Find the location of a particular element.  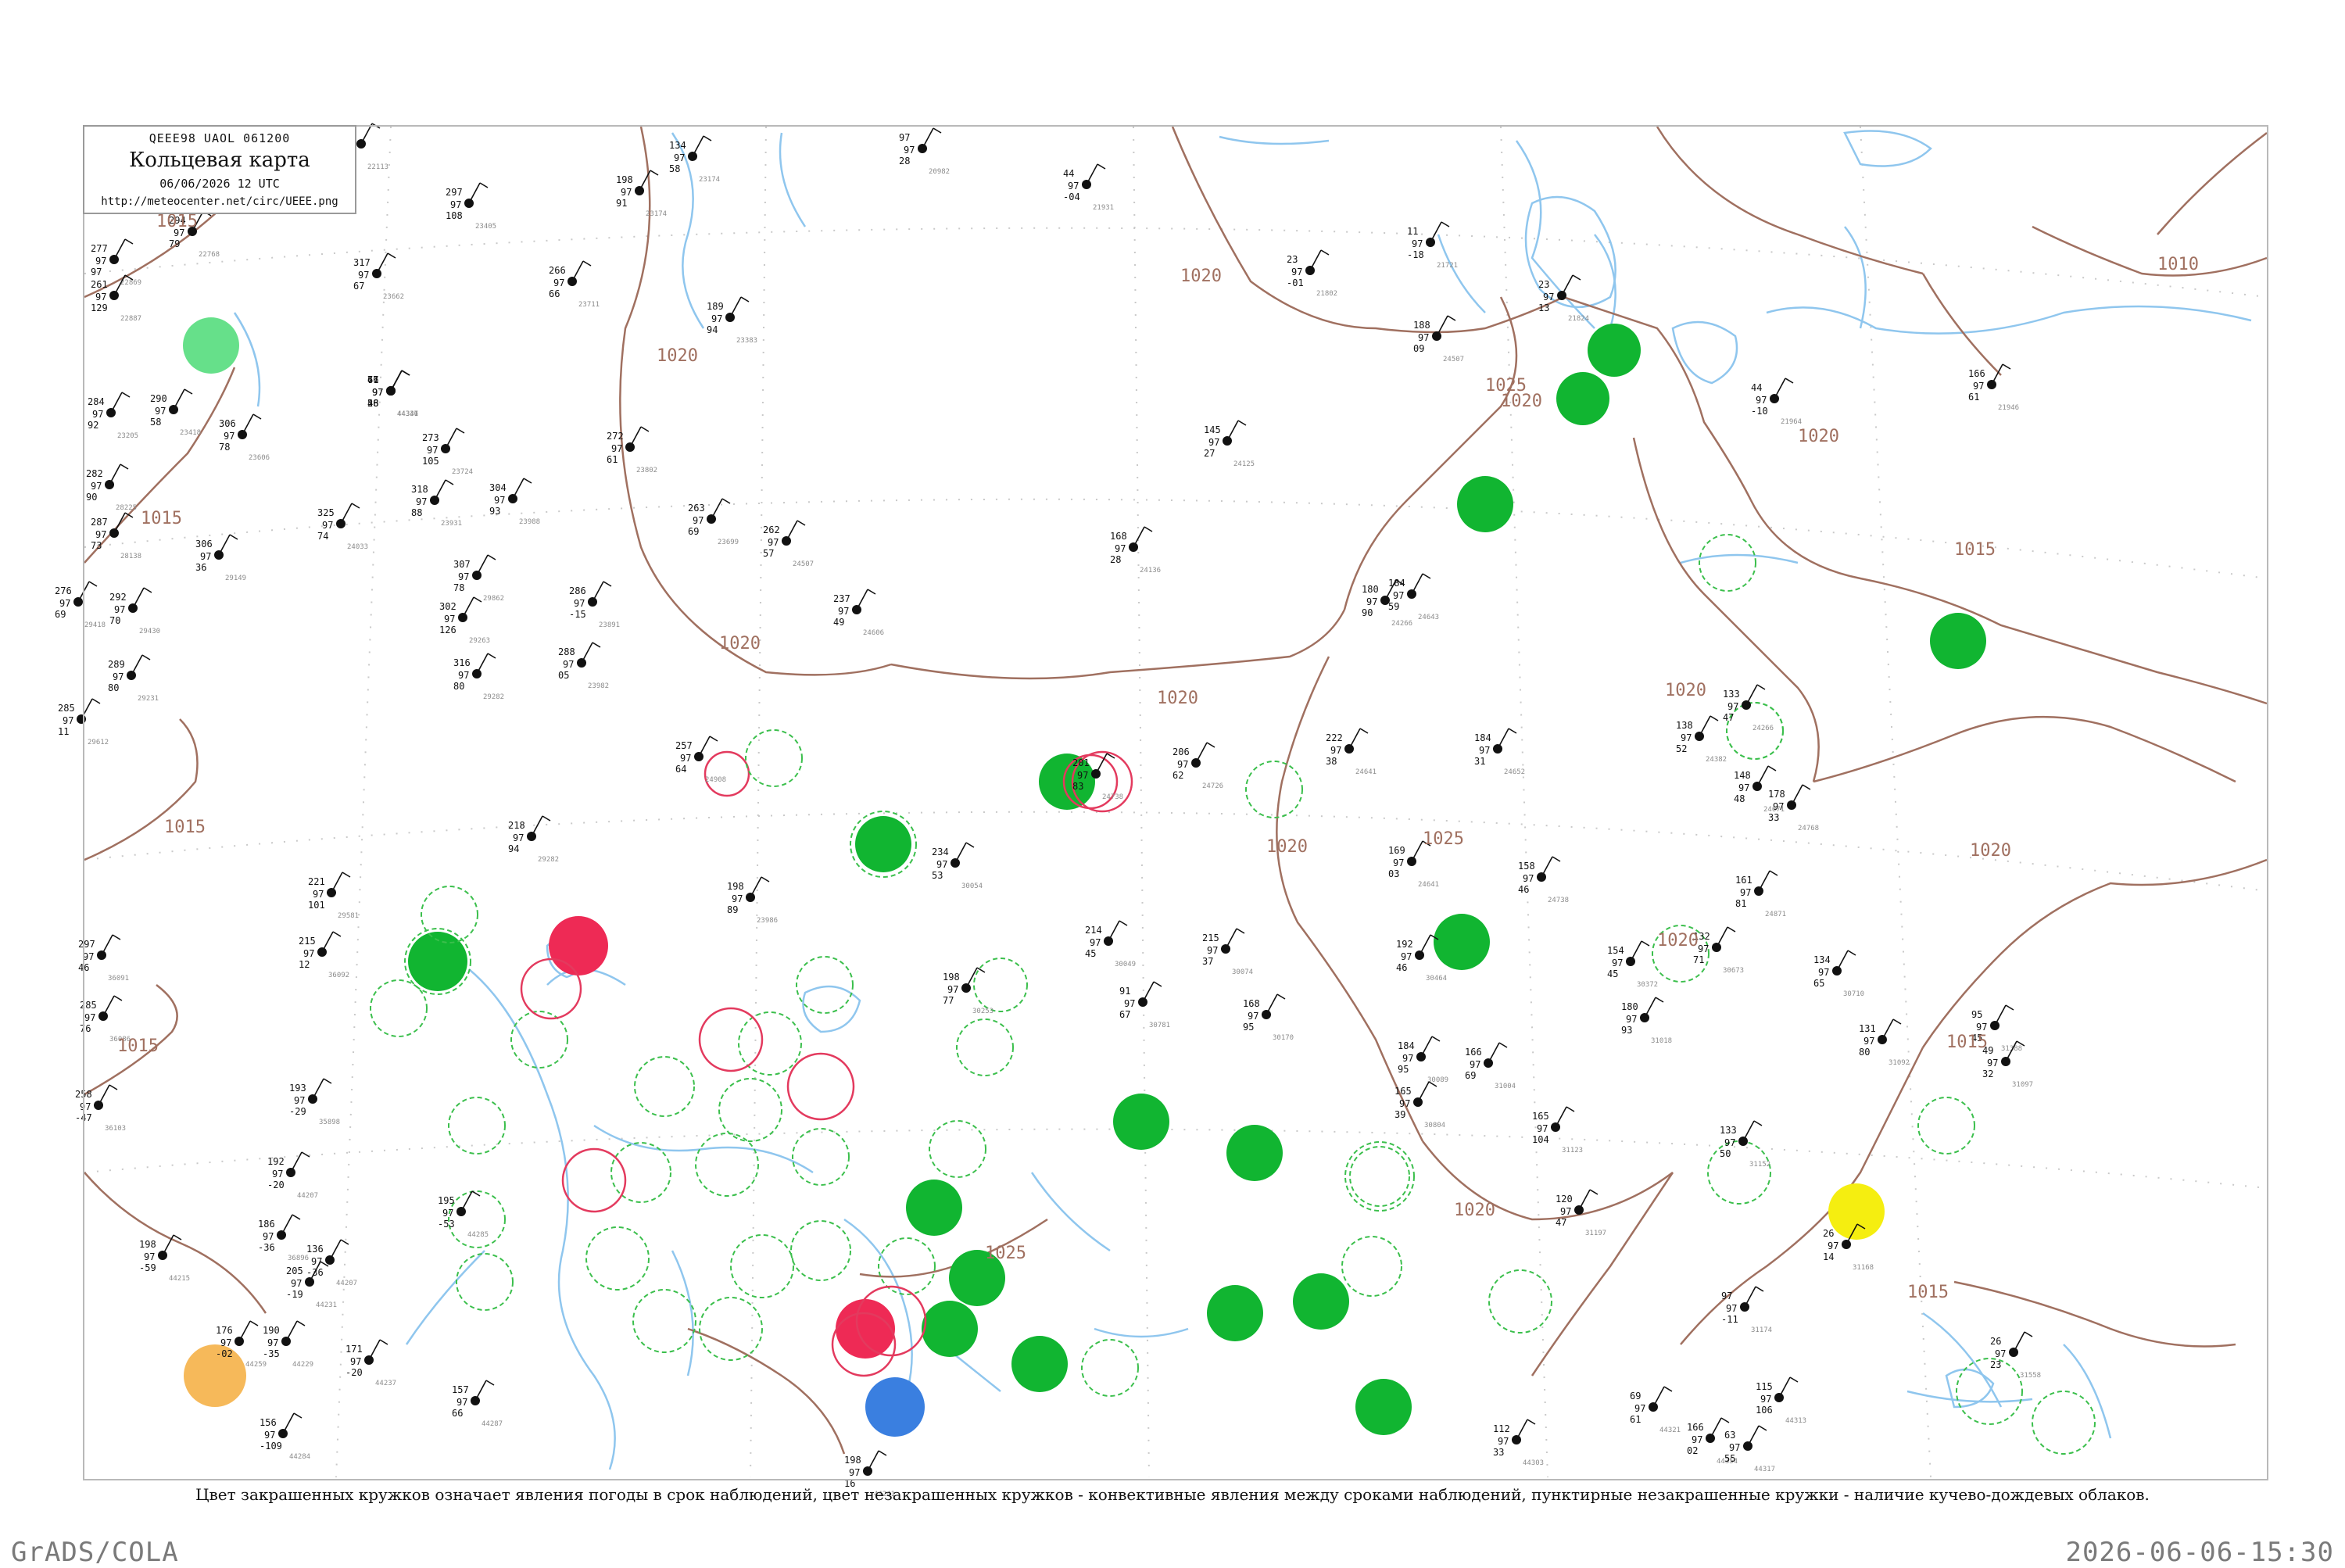

station-temperature: 276 is located at coordinates (63, 590).